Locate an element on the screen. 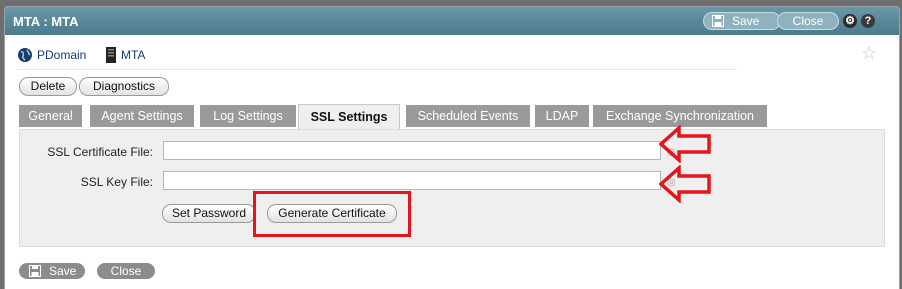 Image resolution: width=902 pixels, height=289 pixels. ssl-key-file-input is located at coordinates (412, 180).